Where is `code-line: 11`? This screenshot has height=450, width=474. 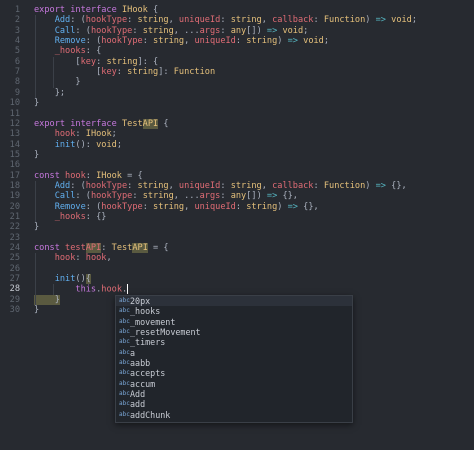
code-line: 11 is located at coordinates (237, 114).